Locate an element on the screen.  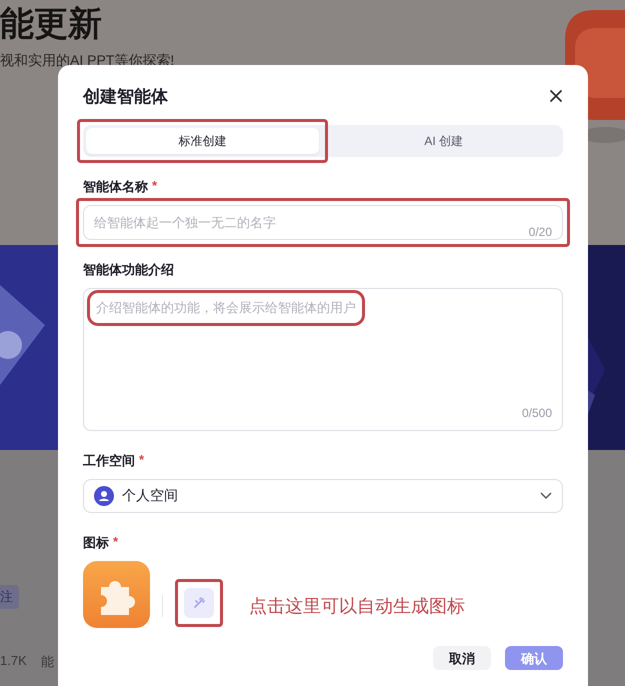
field-label: 图标 is located at coordinates (96, 543).